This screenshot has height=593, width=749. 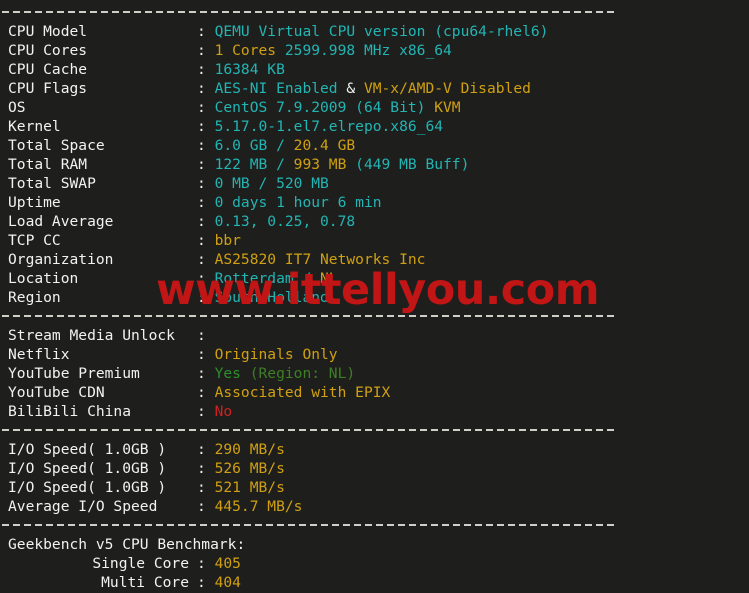 I want to click on info-row-label: Location, so click(x=43, y=278).